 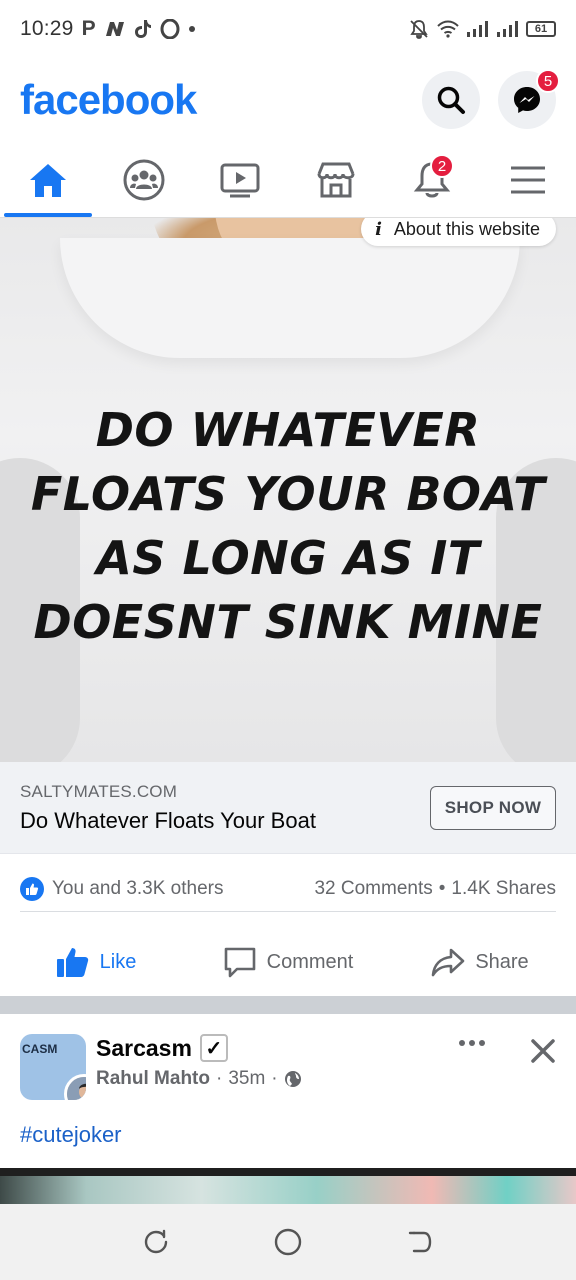 What do you see at coordinates (373, 889) in the screenshot?
I see `comments-count: 32 Comments` at bounding box center [373, 889].